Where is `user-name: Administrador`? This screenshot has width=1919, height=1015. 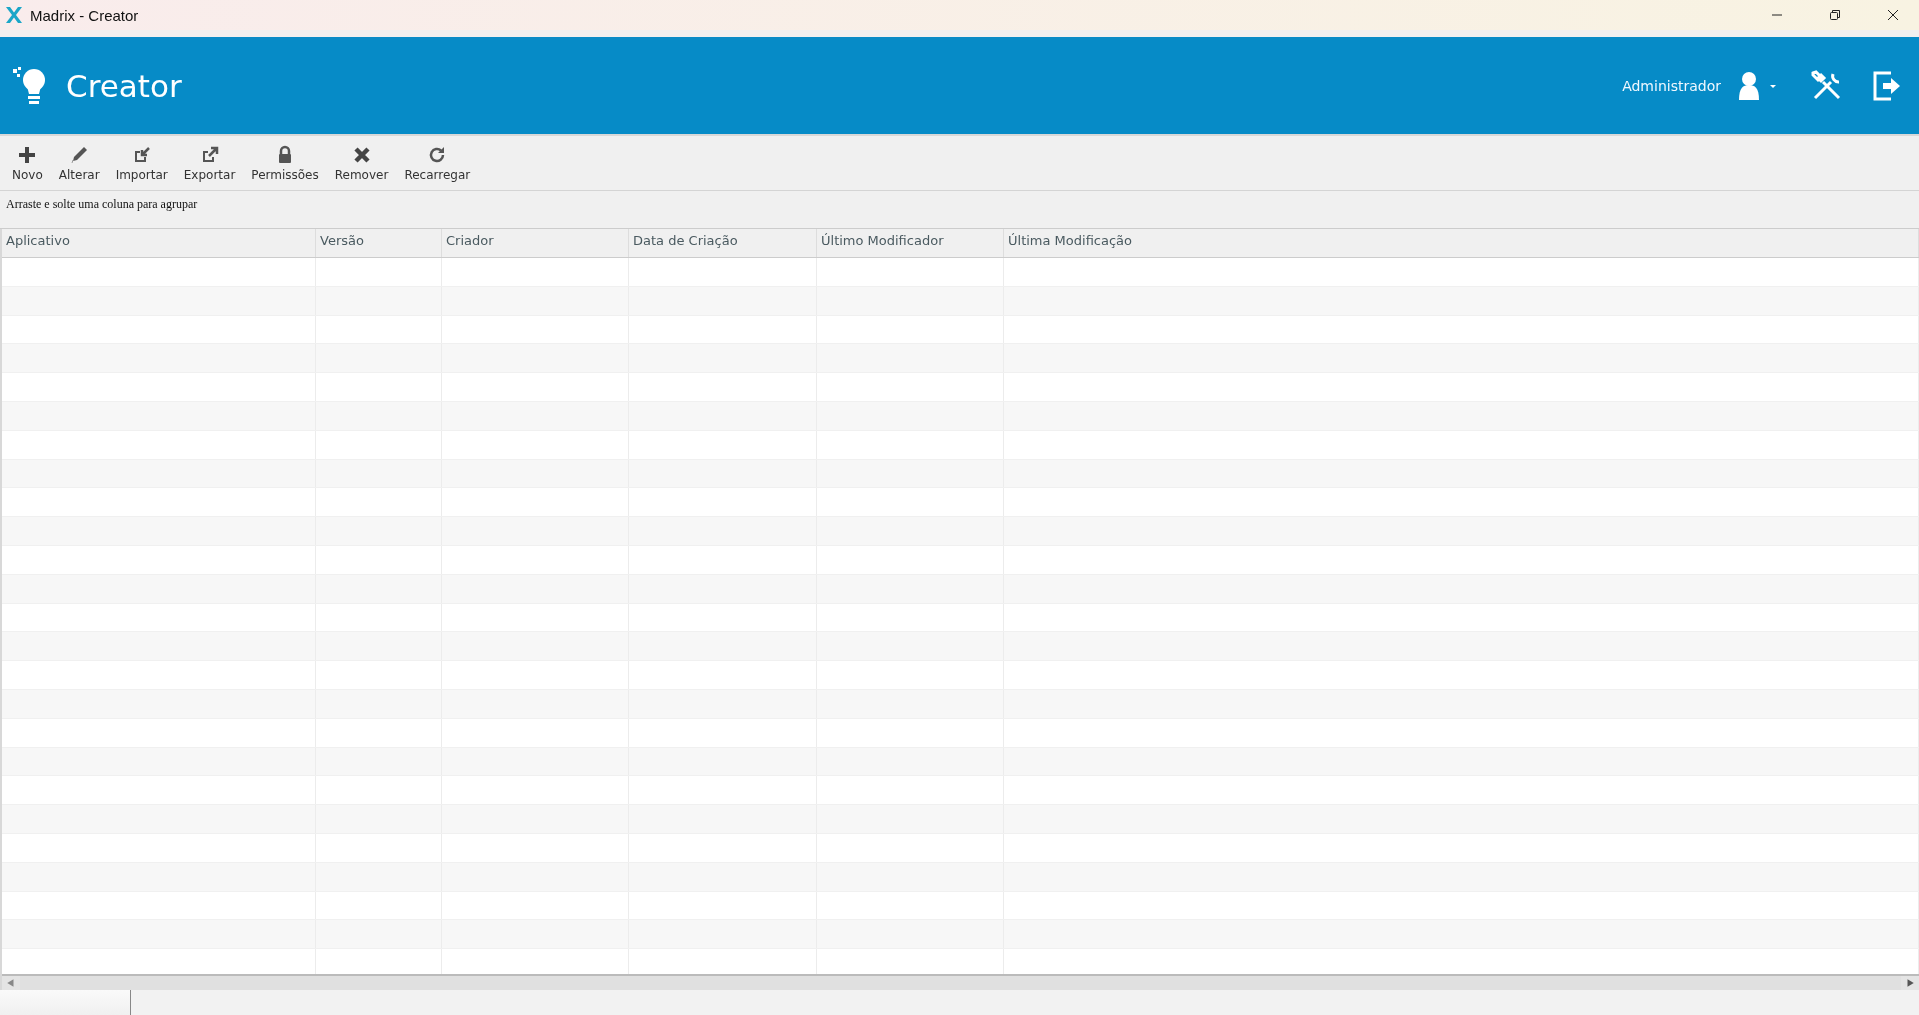 user-name: Administrador is located at coordinates (1671, 85).